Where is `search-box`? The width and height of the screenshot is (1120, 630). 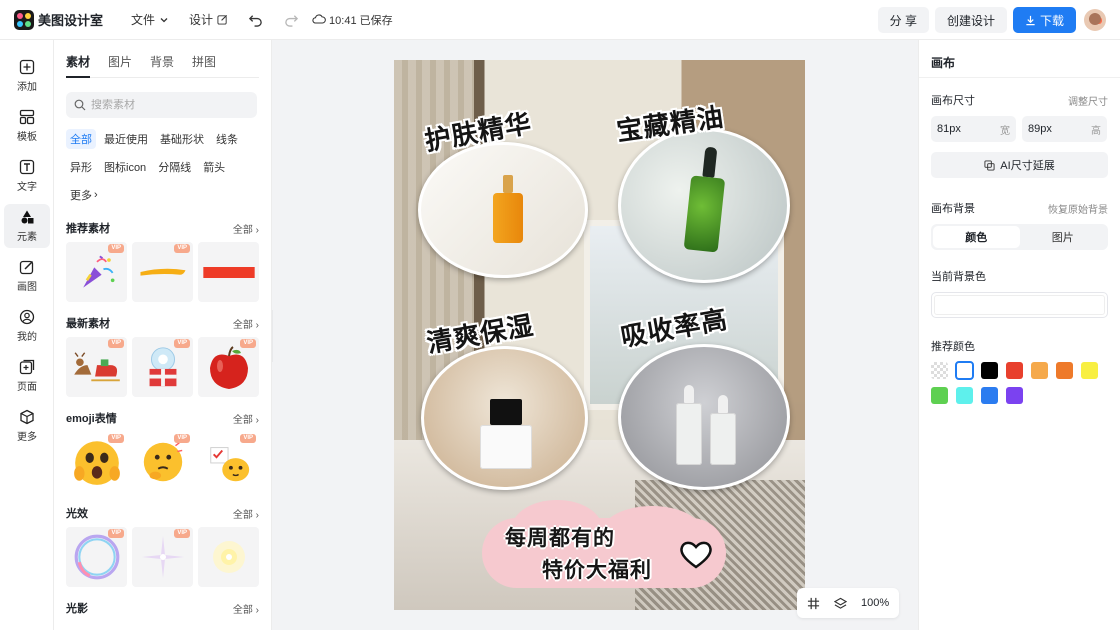 search-box is located at coordinates (161, 105).